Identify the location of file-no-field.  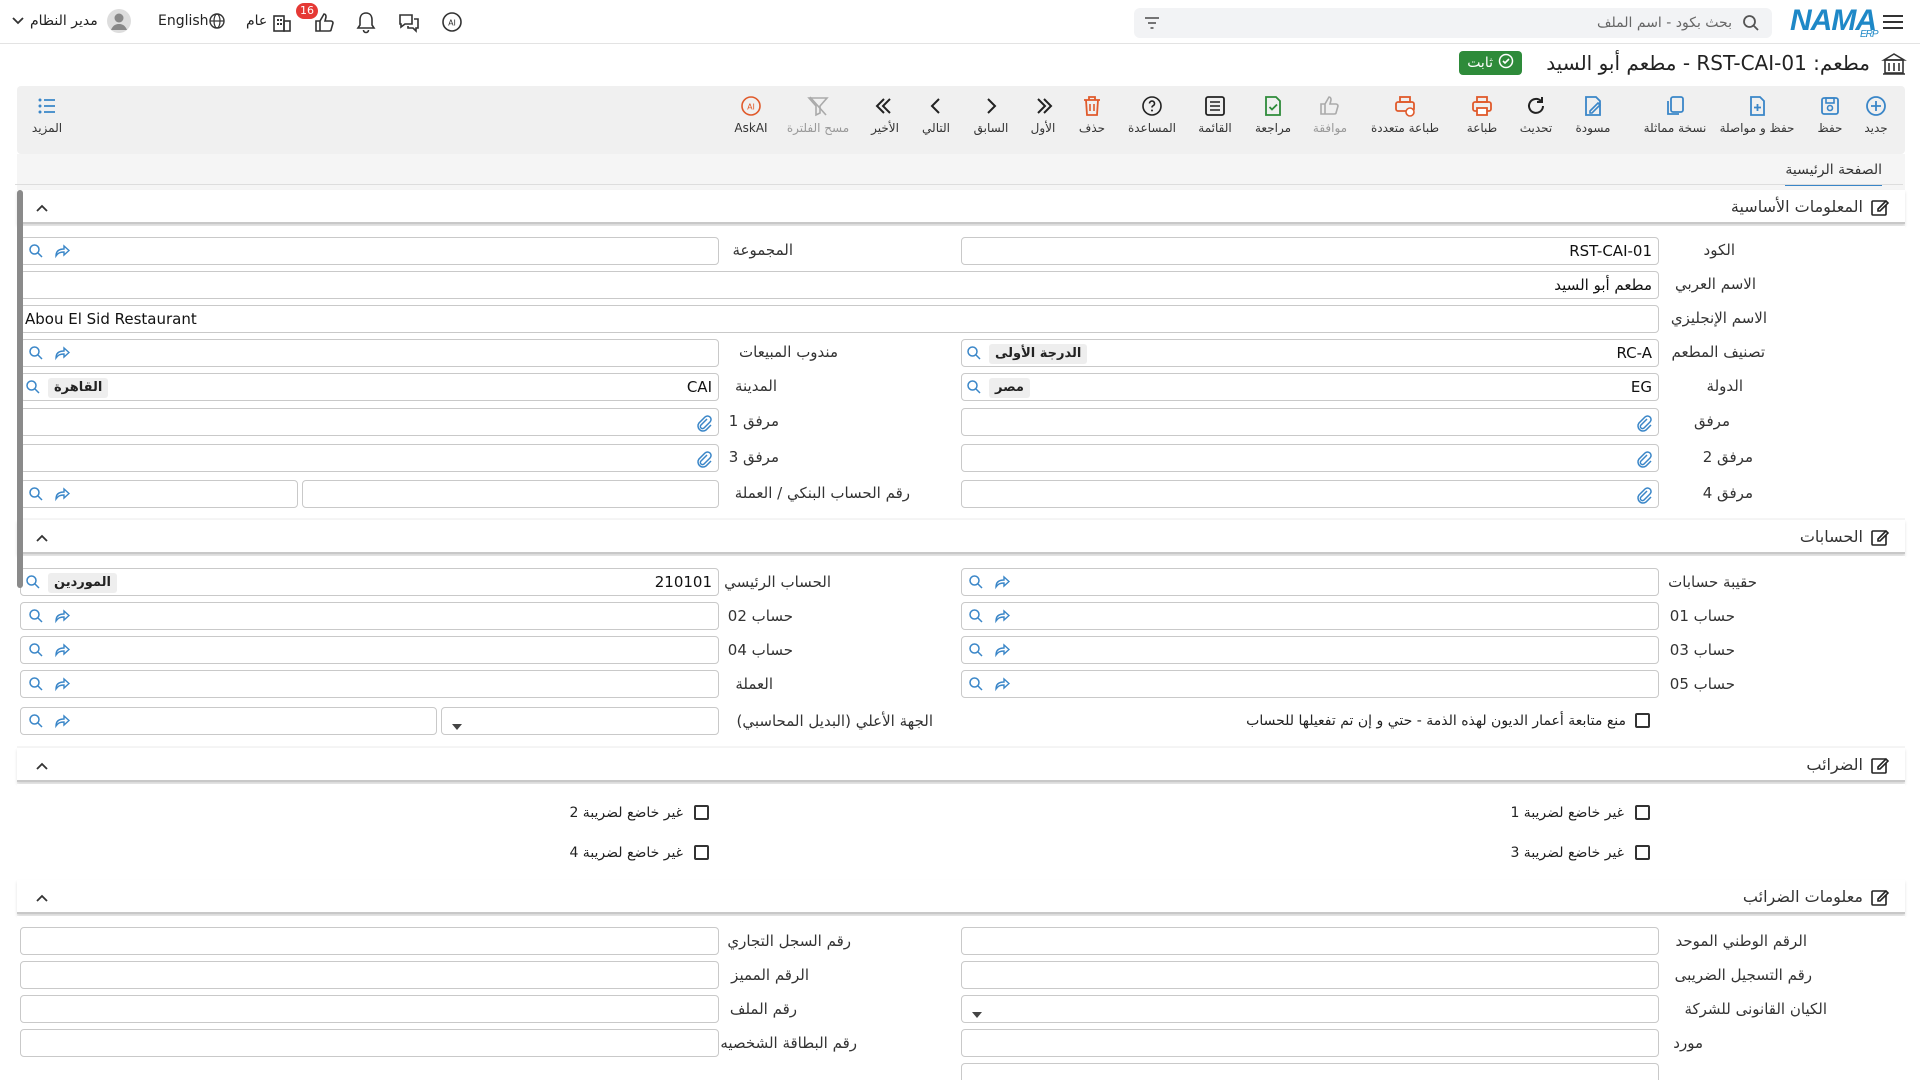
(369, 1009).